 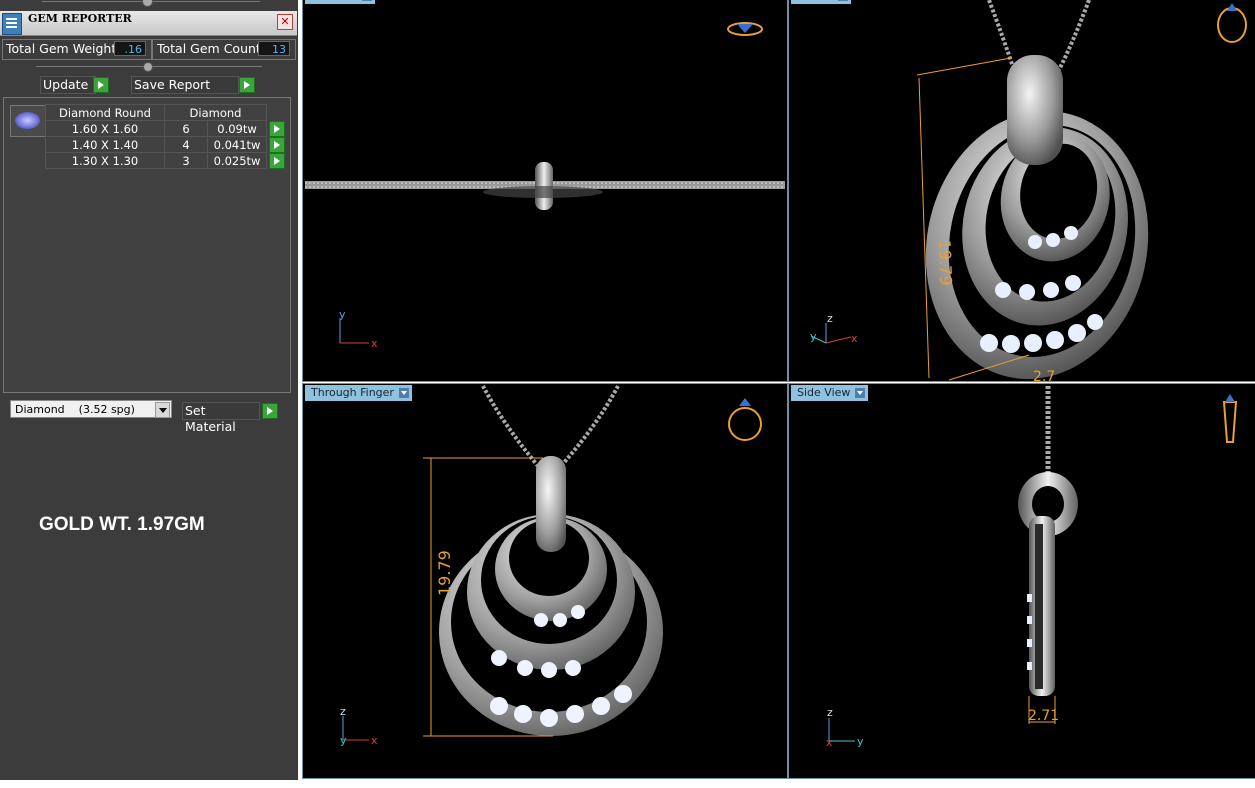 What do you see at coordinates (186, 160) in the screenshot?
I see `gem-count: 3` at bounding box center [186, 160].